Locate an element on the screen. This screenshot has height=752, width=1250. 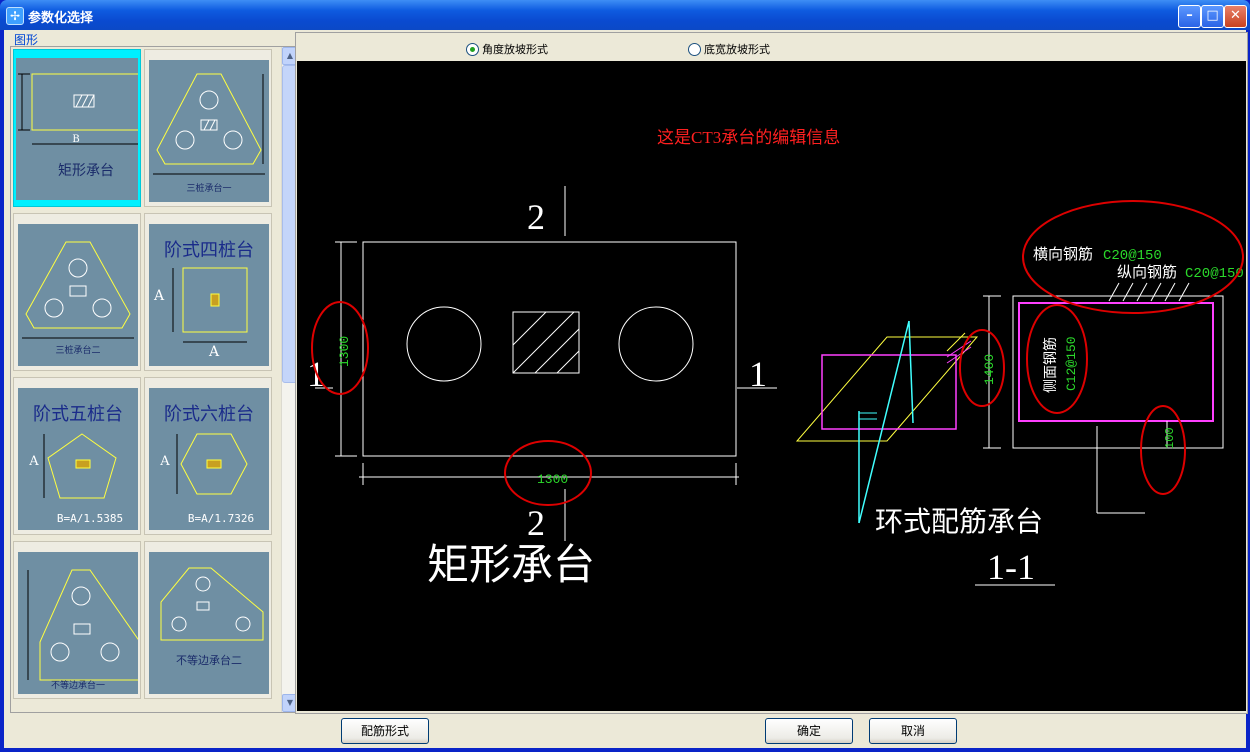
maximize-button: □ is located at coordinates (1212, 16).